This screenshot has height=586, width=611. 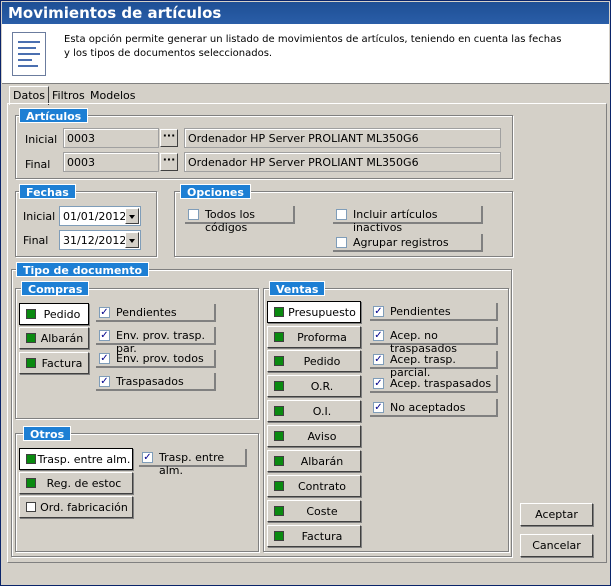 I want to click on ventas-proforma-button: Proforma, so click(x=314, y=337).